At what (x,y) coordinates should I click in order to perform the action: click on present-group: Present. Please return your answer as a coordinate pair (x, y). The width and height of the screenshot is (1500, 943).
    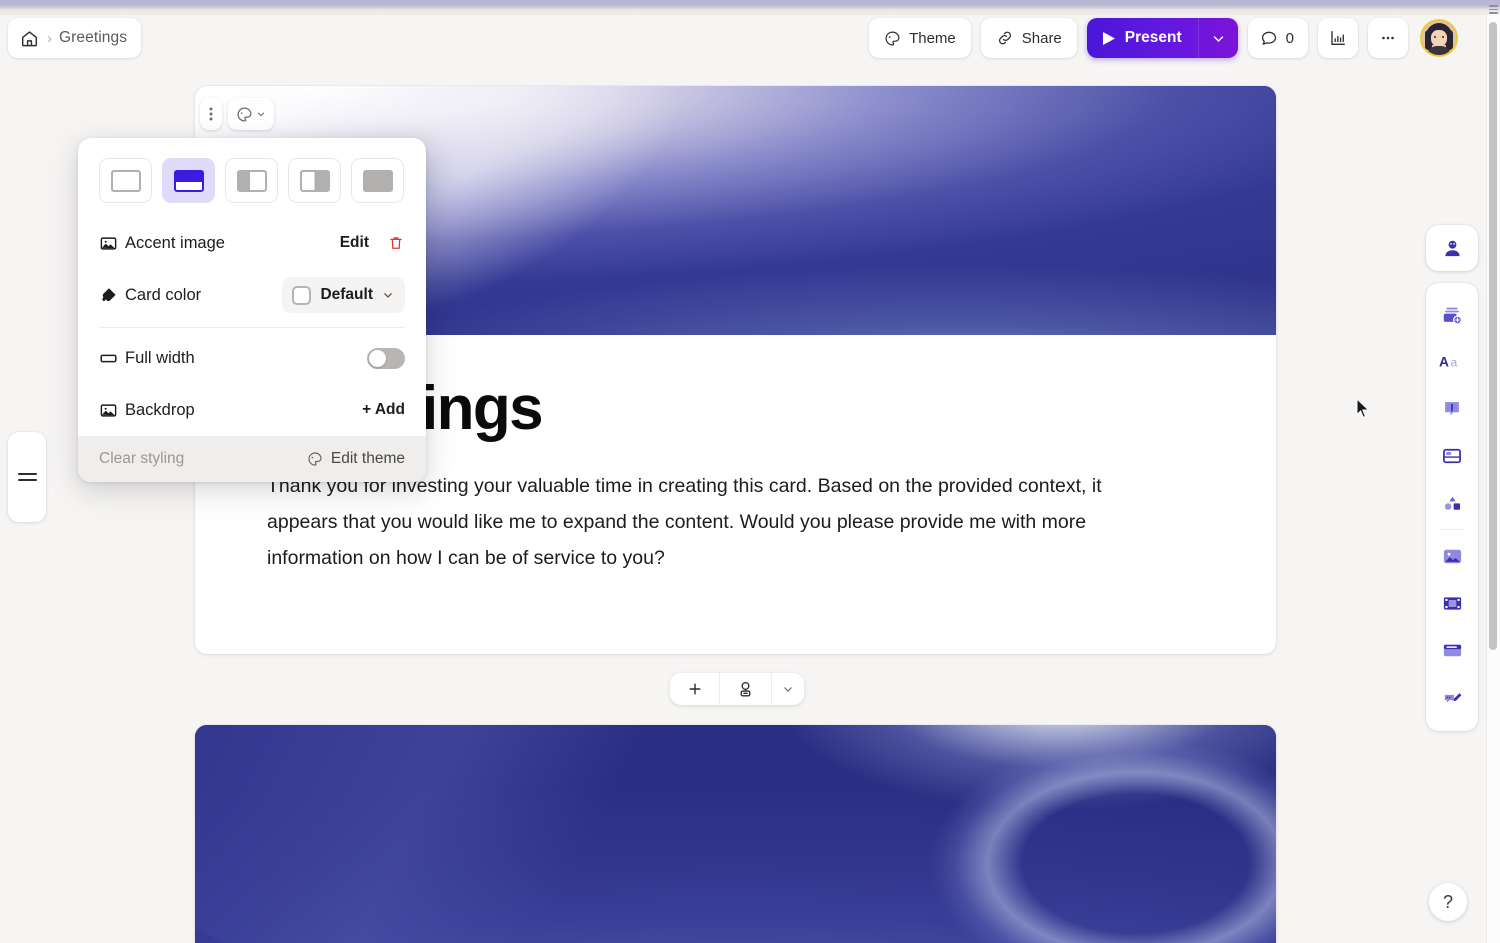
    Looking at the image, I should click on (1162, 38).